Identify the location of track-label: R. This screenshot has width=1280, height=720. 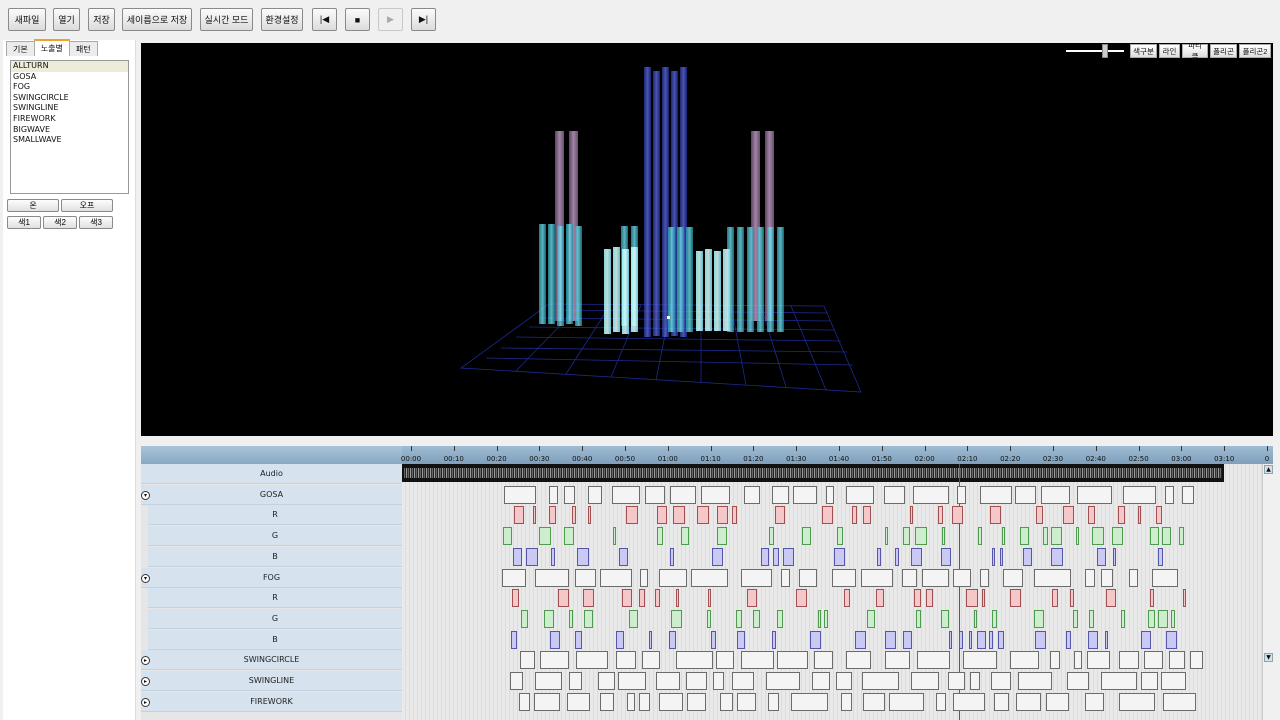
(275, 515).